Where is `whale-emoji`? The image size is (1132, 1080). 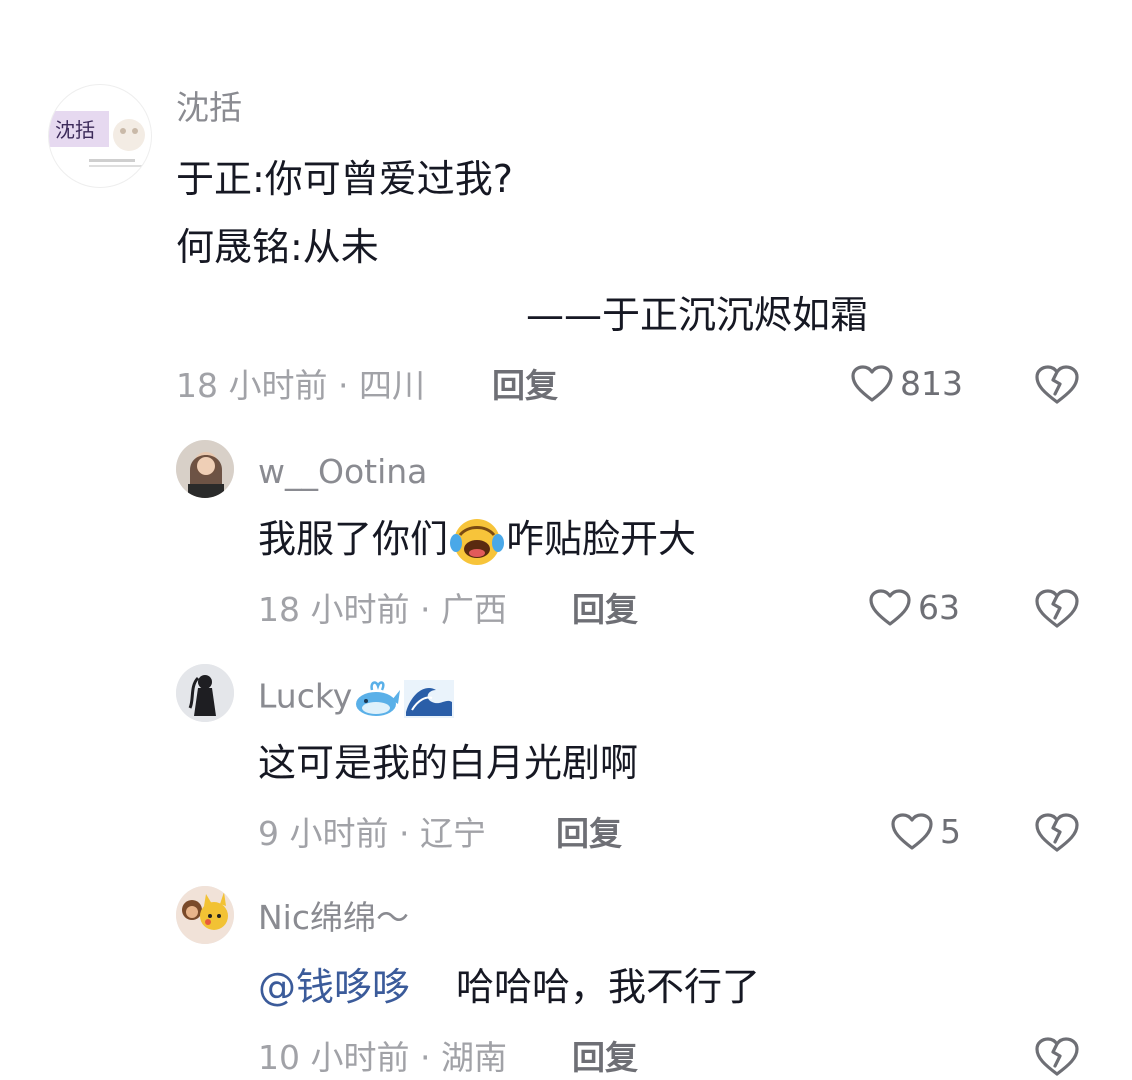
whale-emoji is located at coordinates (378, 698).